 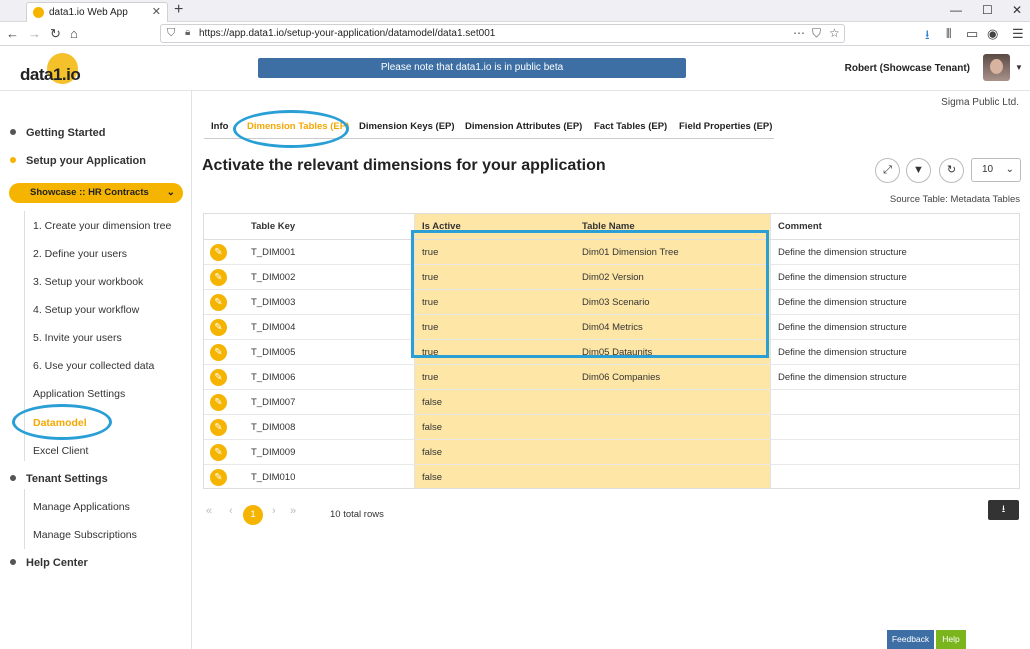 I want to click on tab-dimension-attributes: Dimension Attributes (EP), so click(x=523, y=126).